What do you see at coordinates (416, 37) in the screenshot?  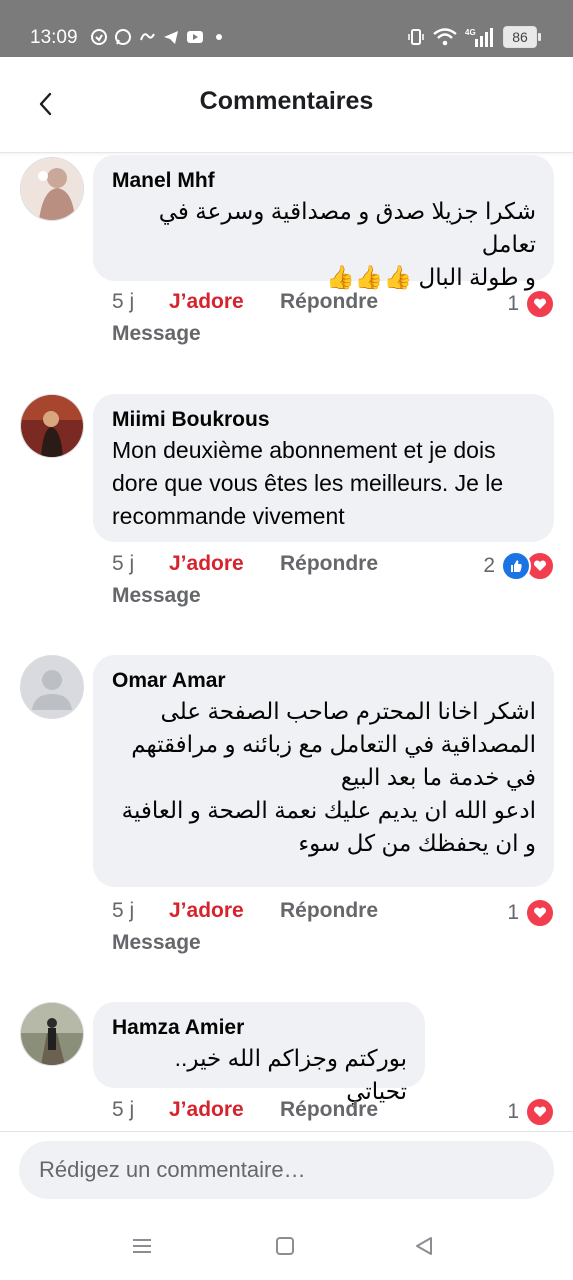 I see `vibrate-icon` at bounding box center [416, 37].